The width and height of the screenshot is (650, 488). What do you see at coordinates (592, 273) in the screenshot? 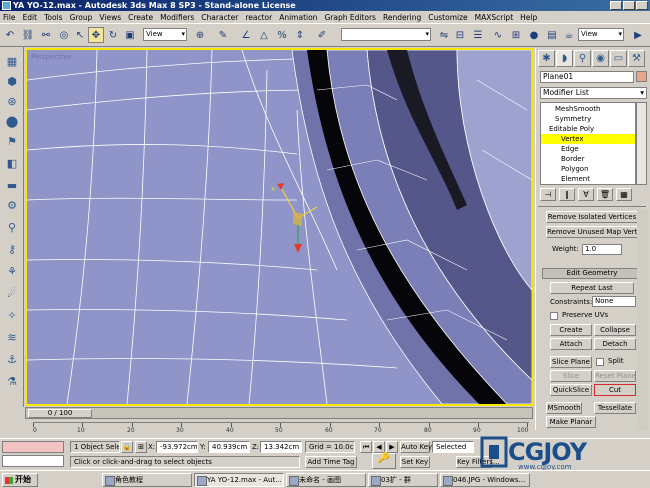
I see `edit-geometry-header: Edit Geometry` at bounding box center [592, 273].